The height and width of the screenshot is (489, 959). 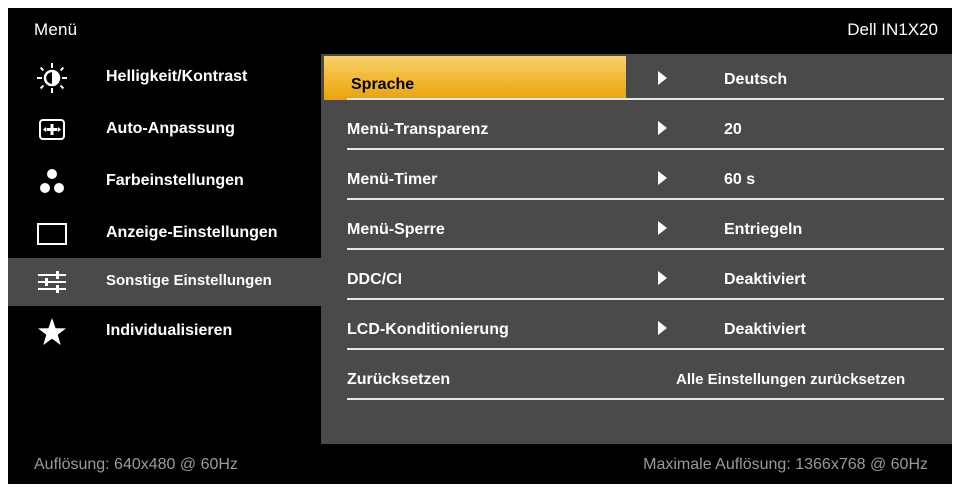 What do you see at coordinates (52, 282) in the screenshot?
I see `sliders-icon` at bounding box center [52, 282].